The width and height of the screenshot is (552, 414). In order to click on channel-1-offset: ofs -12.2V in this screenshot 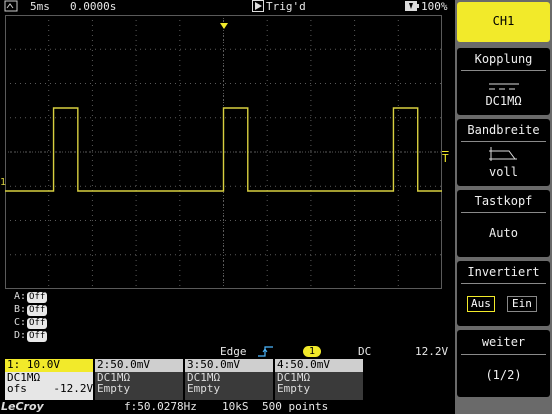, I will do `click(50, 388)`.